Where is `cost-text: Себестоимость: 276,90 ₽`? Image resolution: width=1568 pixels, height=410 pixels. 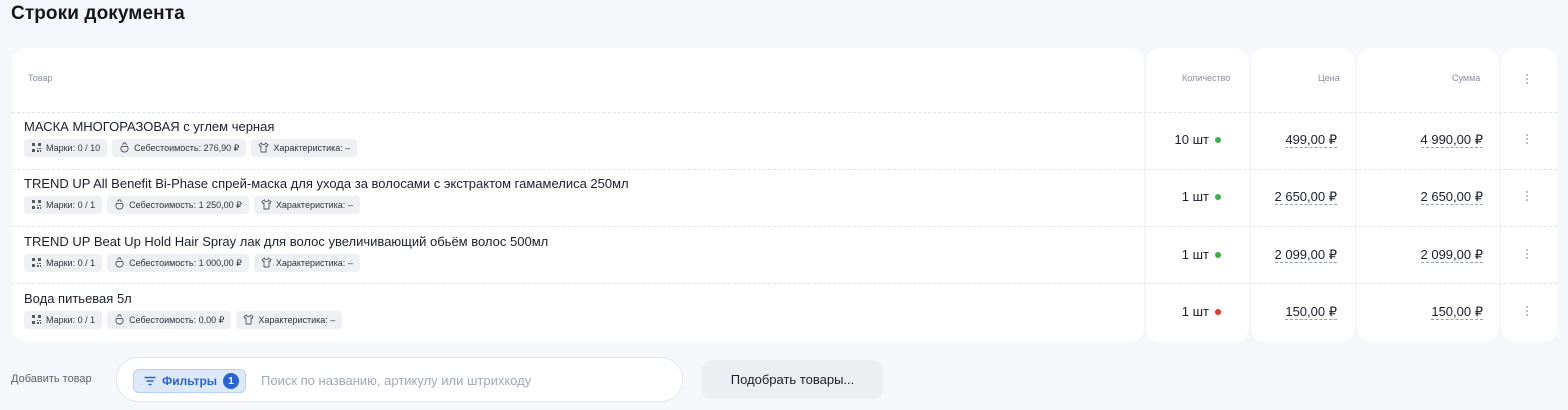 cost-text: Себестоимость: 276,90 ₽ is located at coordinates (187, 147).